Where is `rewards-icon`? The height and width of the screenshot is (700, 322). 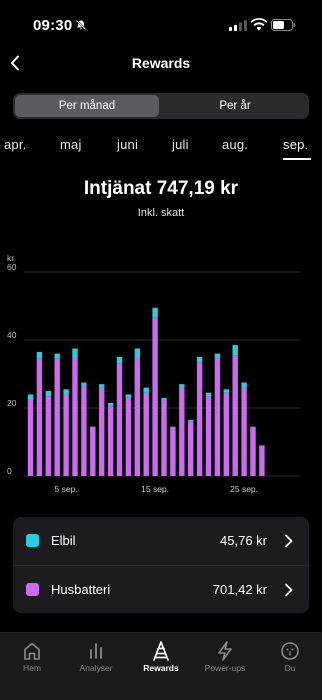 rewards-icon is located at coordinates (161, 651).